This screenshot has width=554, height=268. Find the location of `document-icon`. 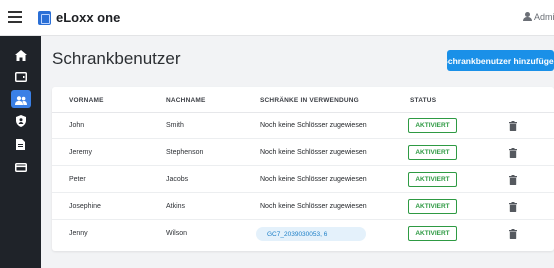

document-icon is located at coordinates (20, 144).